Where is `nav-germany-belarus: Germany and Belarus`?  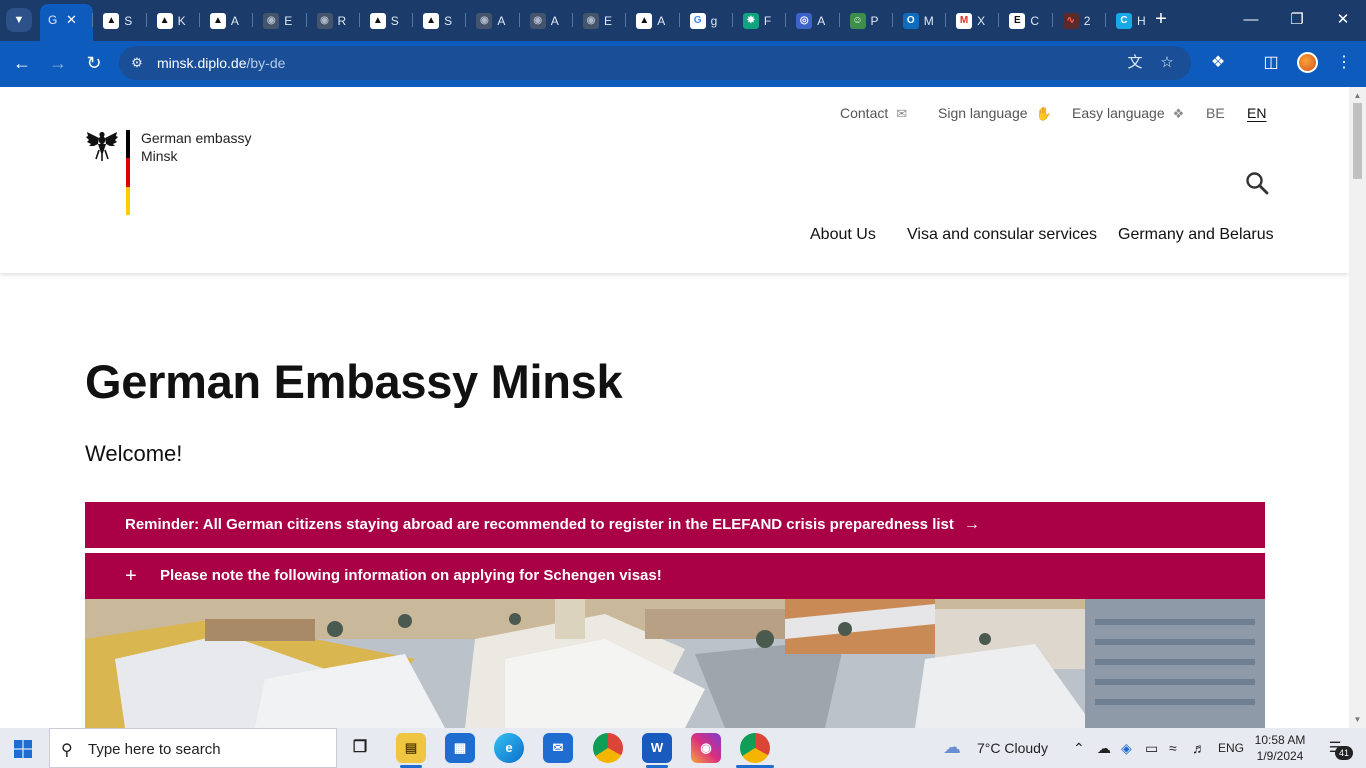
nav-germany-belarus: Germany and Belarus is located at coordinates (1196, 235).